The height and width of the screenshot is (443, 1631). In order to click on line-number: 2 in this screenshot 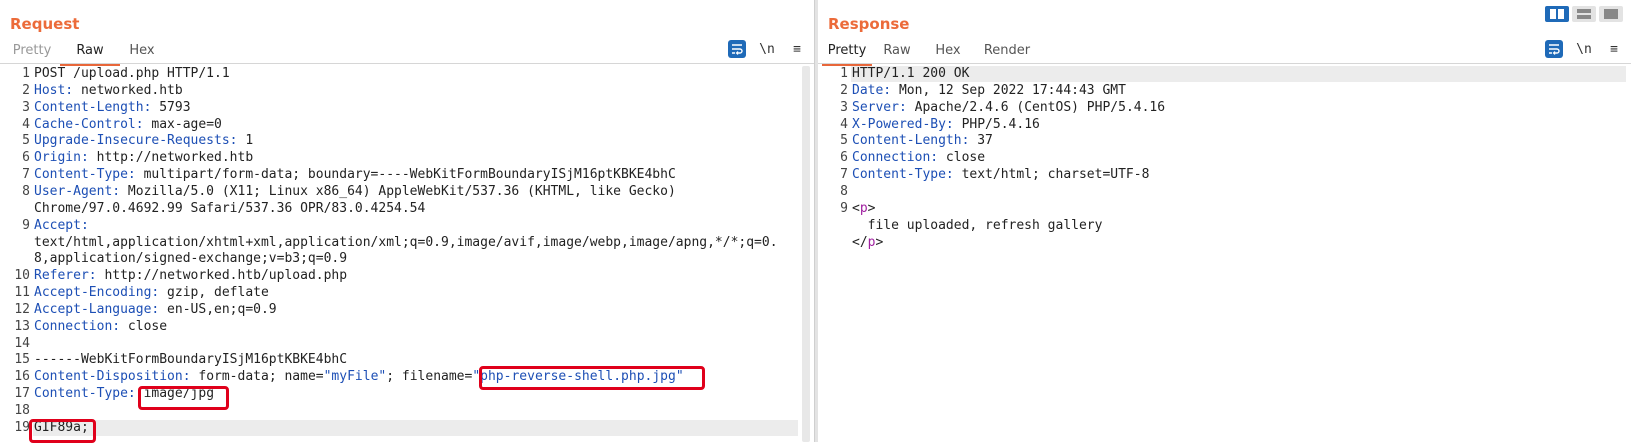, I will do `click(844, 90)`.